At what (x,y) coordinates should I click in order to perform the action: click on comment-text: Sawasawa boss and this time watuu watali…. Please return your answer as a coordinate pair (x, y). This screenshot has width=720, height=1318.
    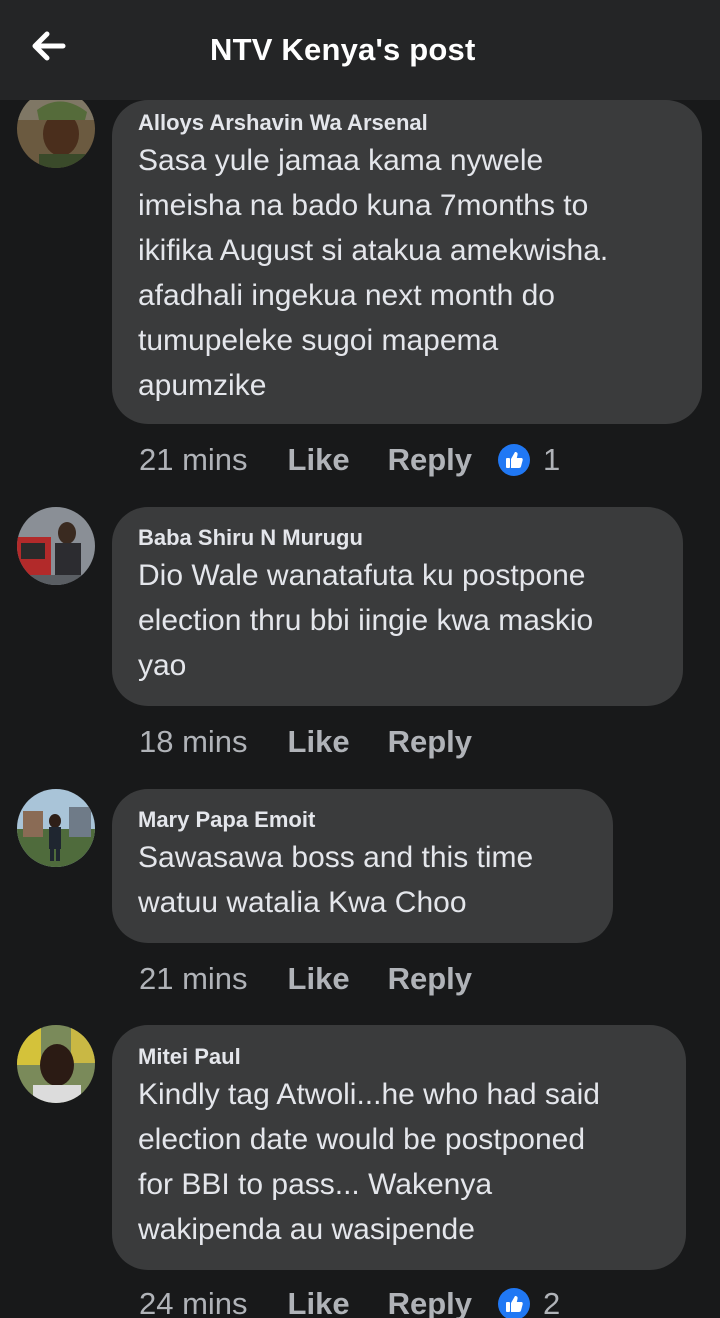
    Looking at the image, I should click on (336, 880).